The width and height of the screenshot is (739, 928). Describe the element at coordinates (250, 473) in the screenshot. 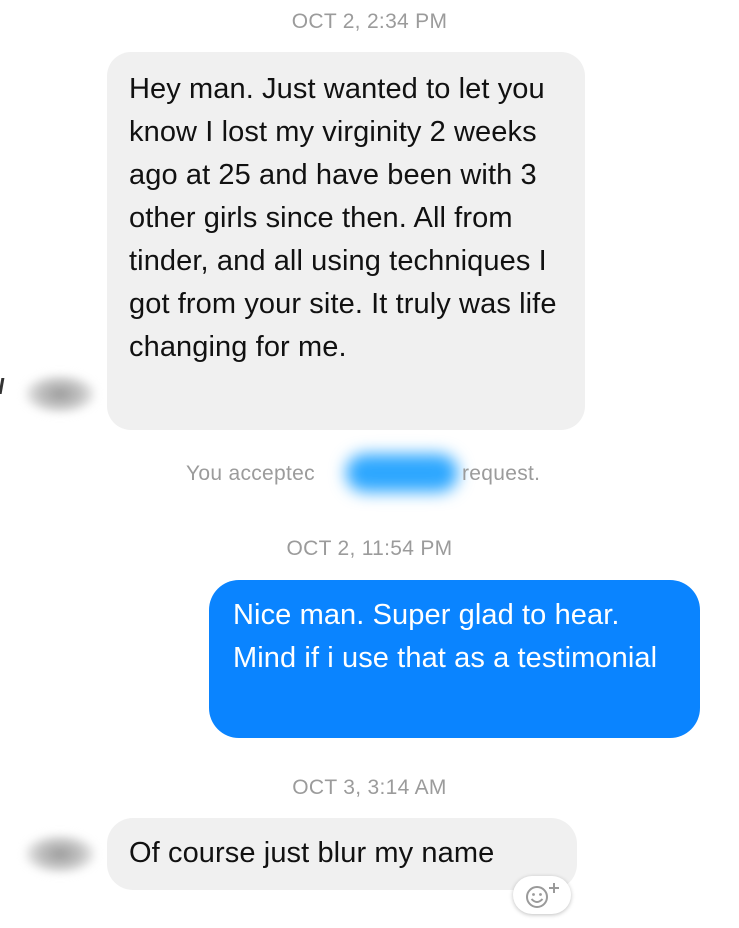

I see `system-notice-prefix: You acceptec` at that location.